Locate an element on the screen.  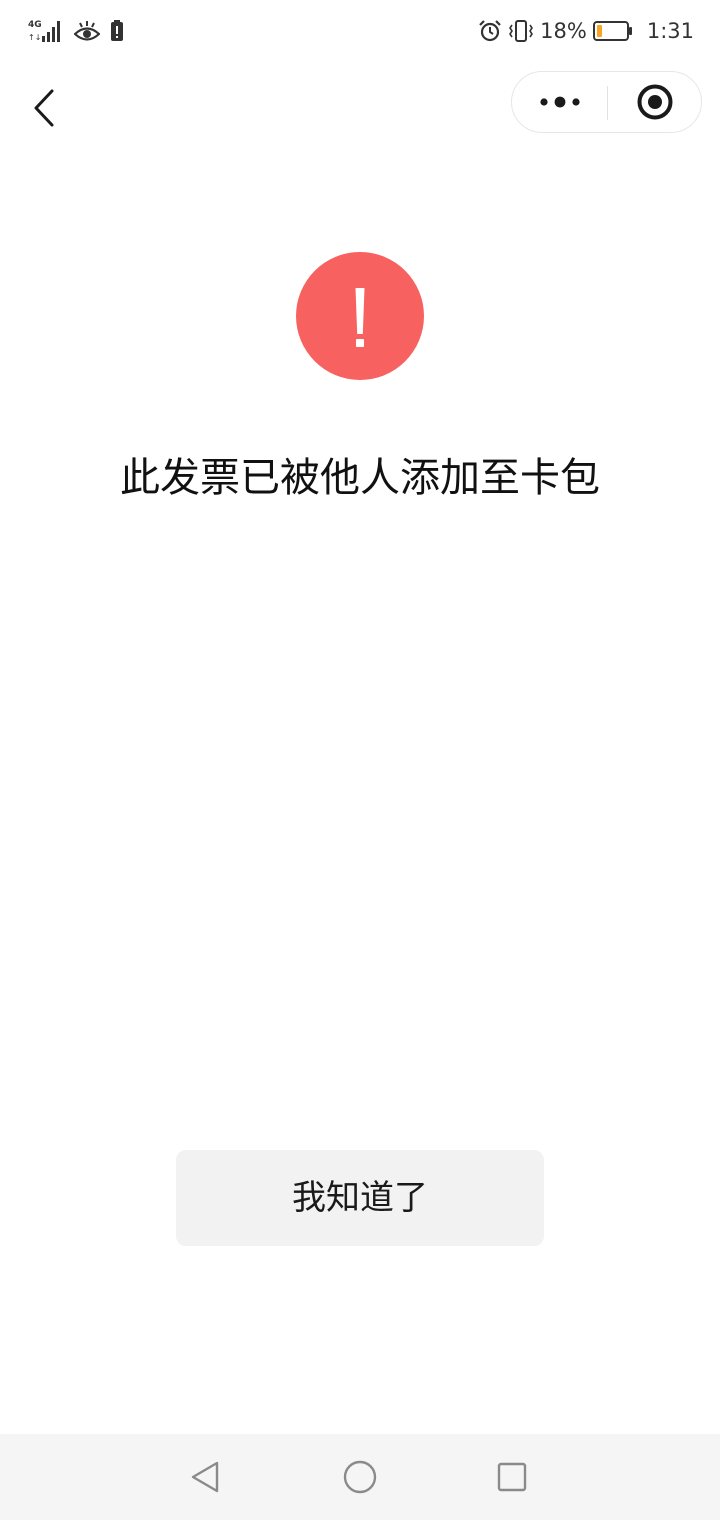
battery-icon is located at coordinates (612, 31).